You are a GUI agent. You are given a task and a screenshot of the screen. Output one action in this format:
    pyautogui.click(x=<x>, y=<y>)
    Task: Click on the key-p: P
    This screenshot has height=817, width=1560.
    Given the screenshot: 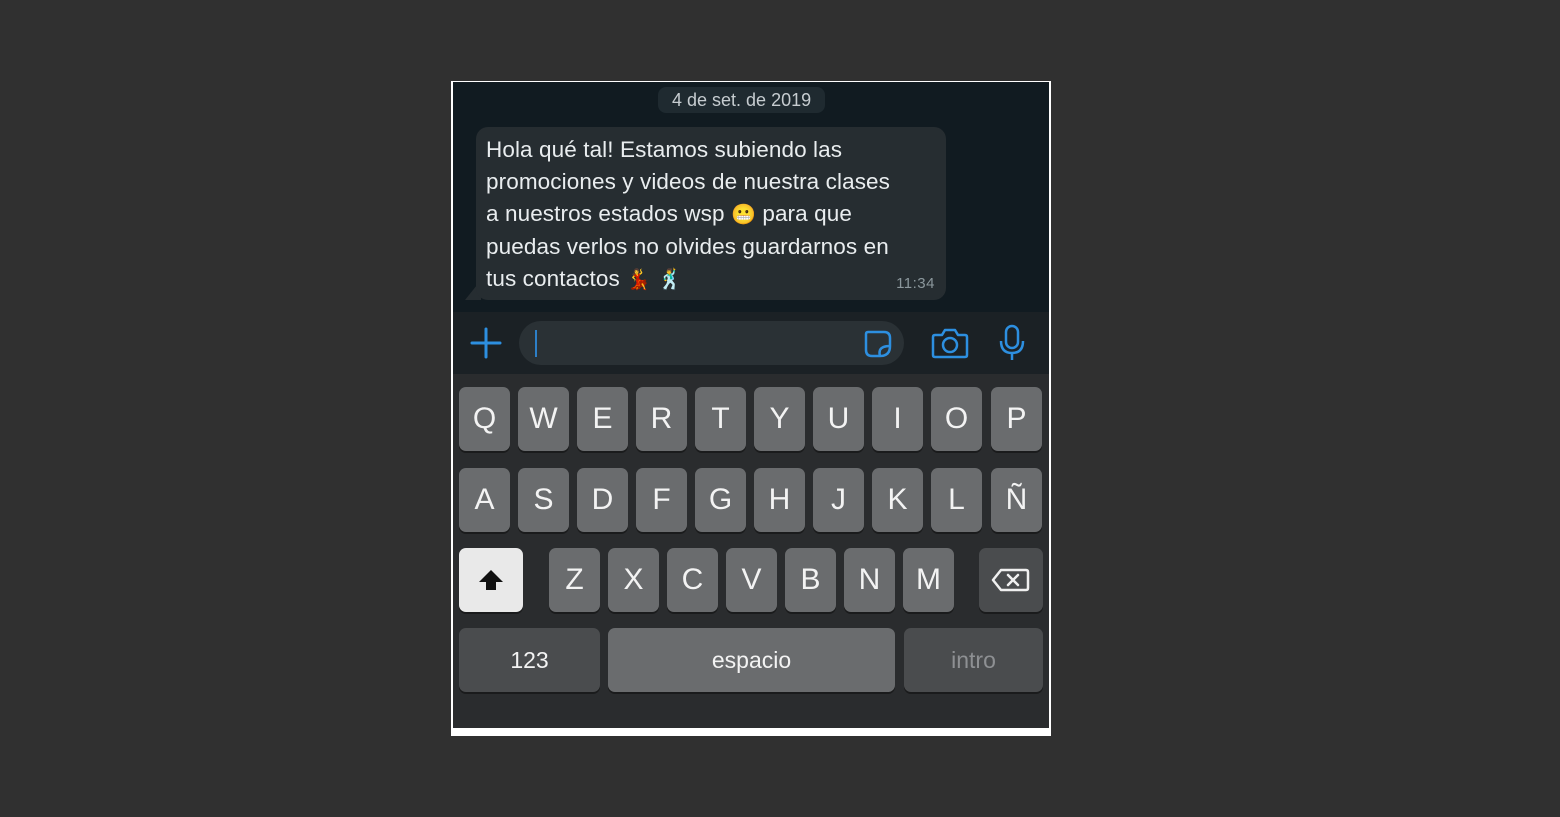 What is the action you would take?
    pyautogui.click(x=1016, y=419)
    